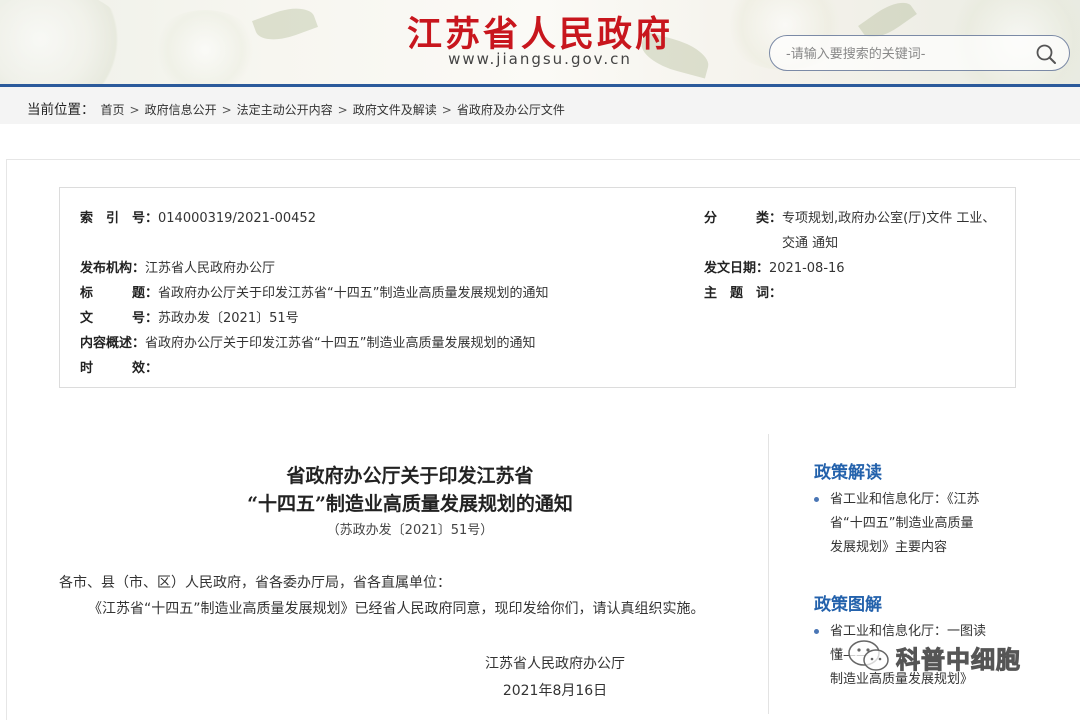 The width and height of the screenshot is (1080, 720). I want to click on sidebar-link-text: 发展规划》主要内容, so click(889, 547).